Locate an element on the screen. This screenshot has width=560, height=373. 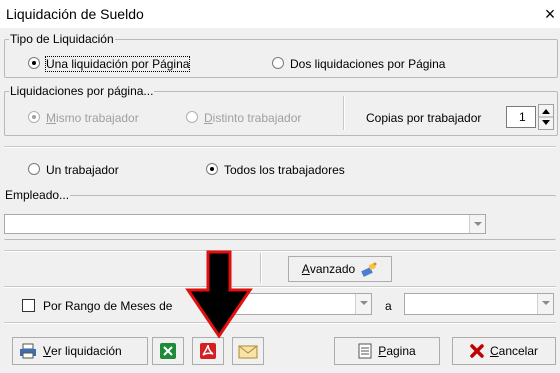
tipo-liquidacion-group: Tipo de Liquidación is located at coordinates (281, 55).